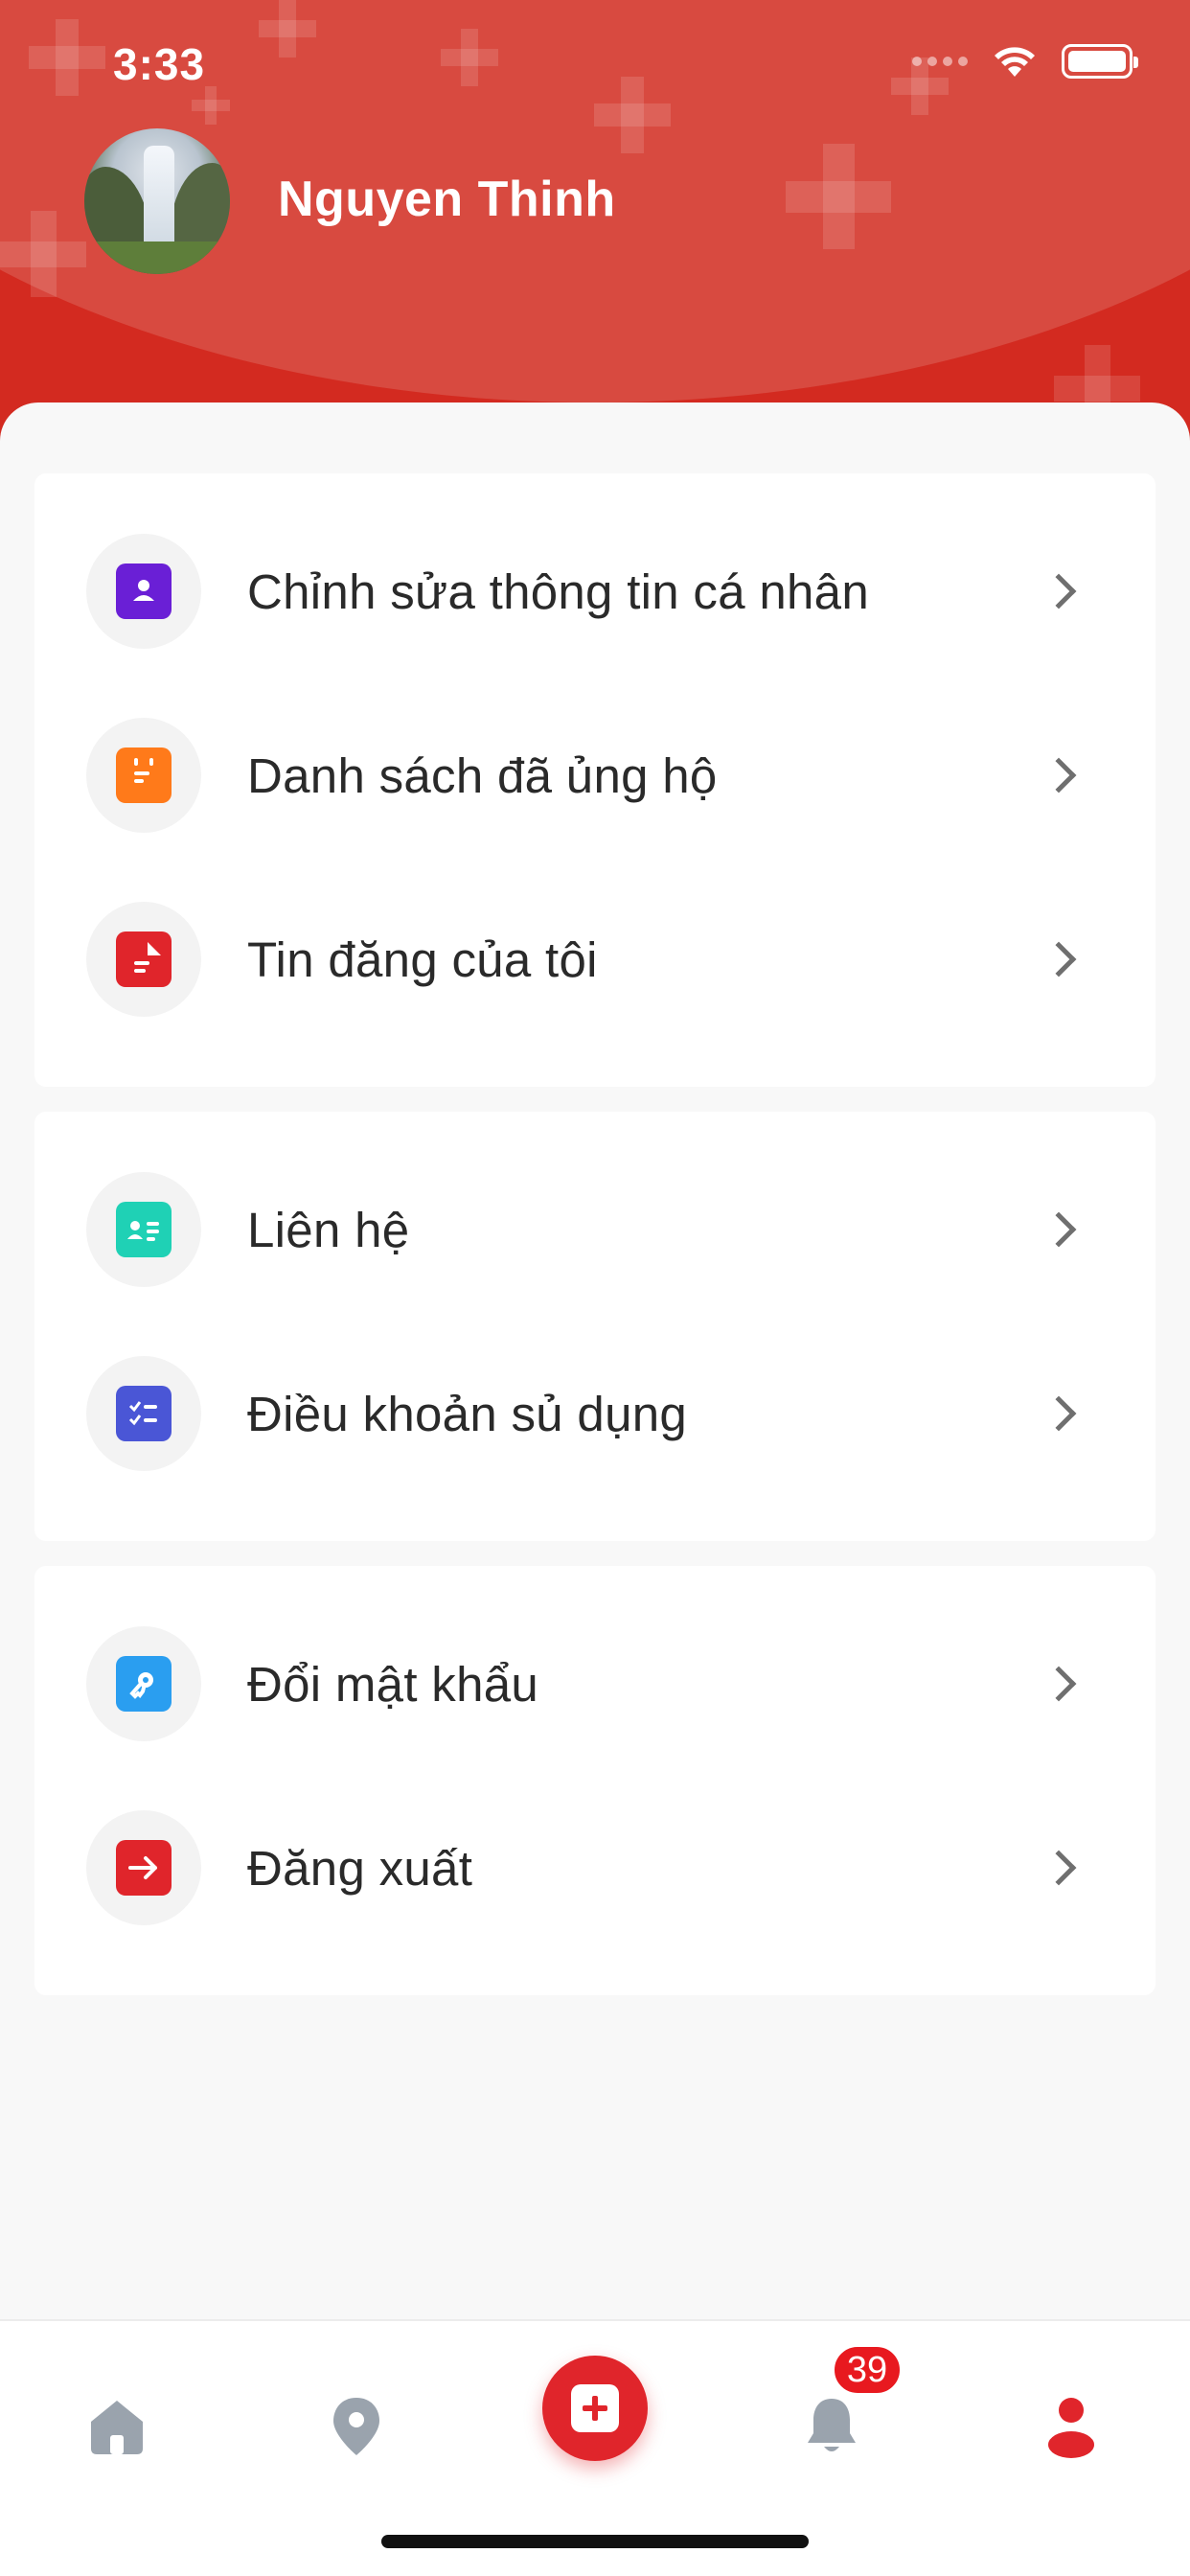 The width and height of the screenshot is (1190, 2576). I want to click on location-pin-icon, so click(356, 2426).